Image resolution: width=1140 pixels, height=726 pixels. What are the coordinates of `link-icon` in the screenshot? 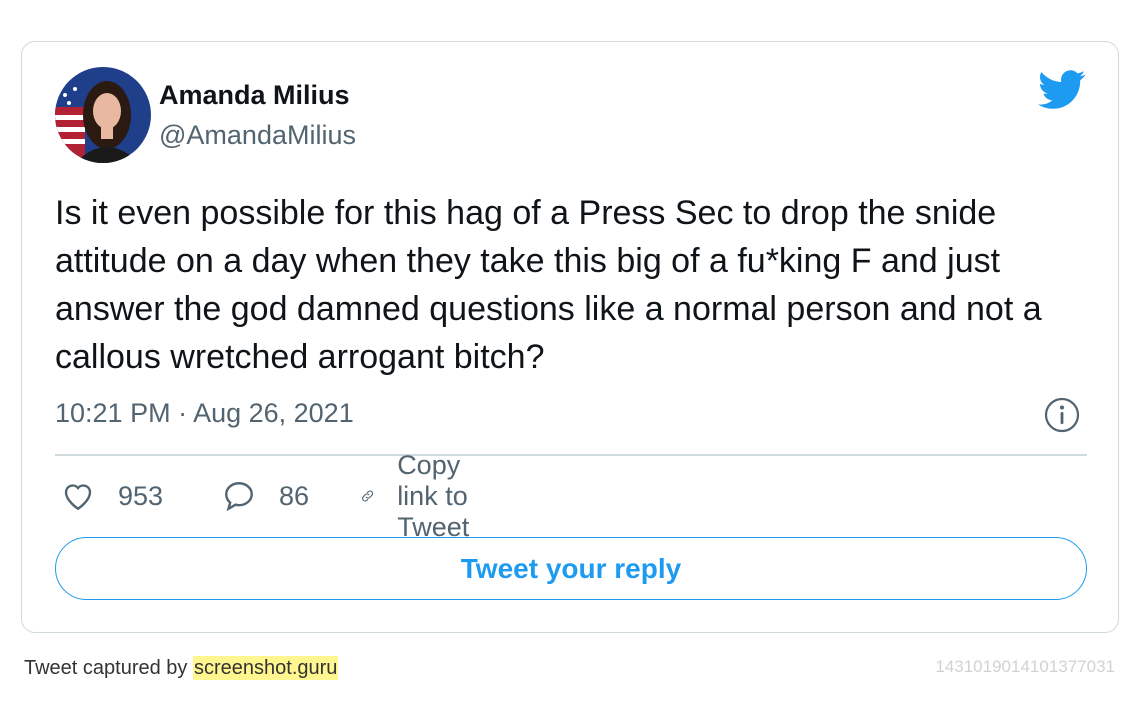 It's located at (368, 496).